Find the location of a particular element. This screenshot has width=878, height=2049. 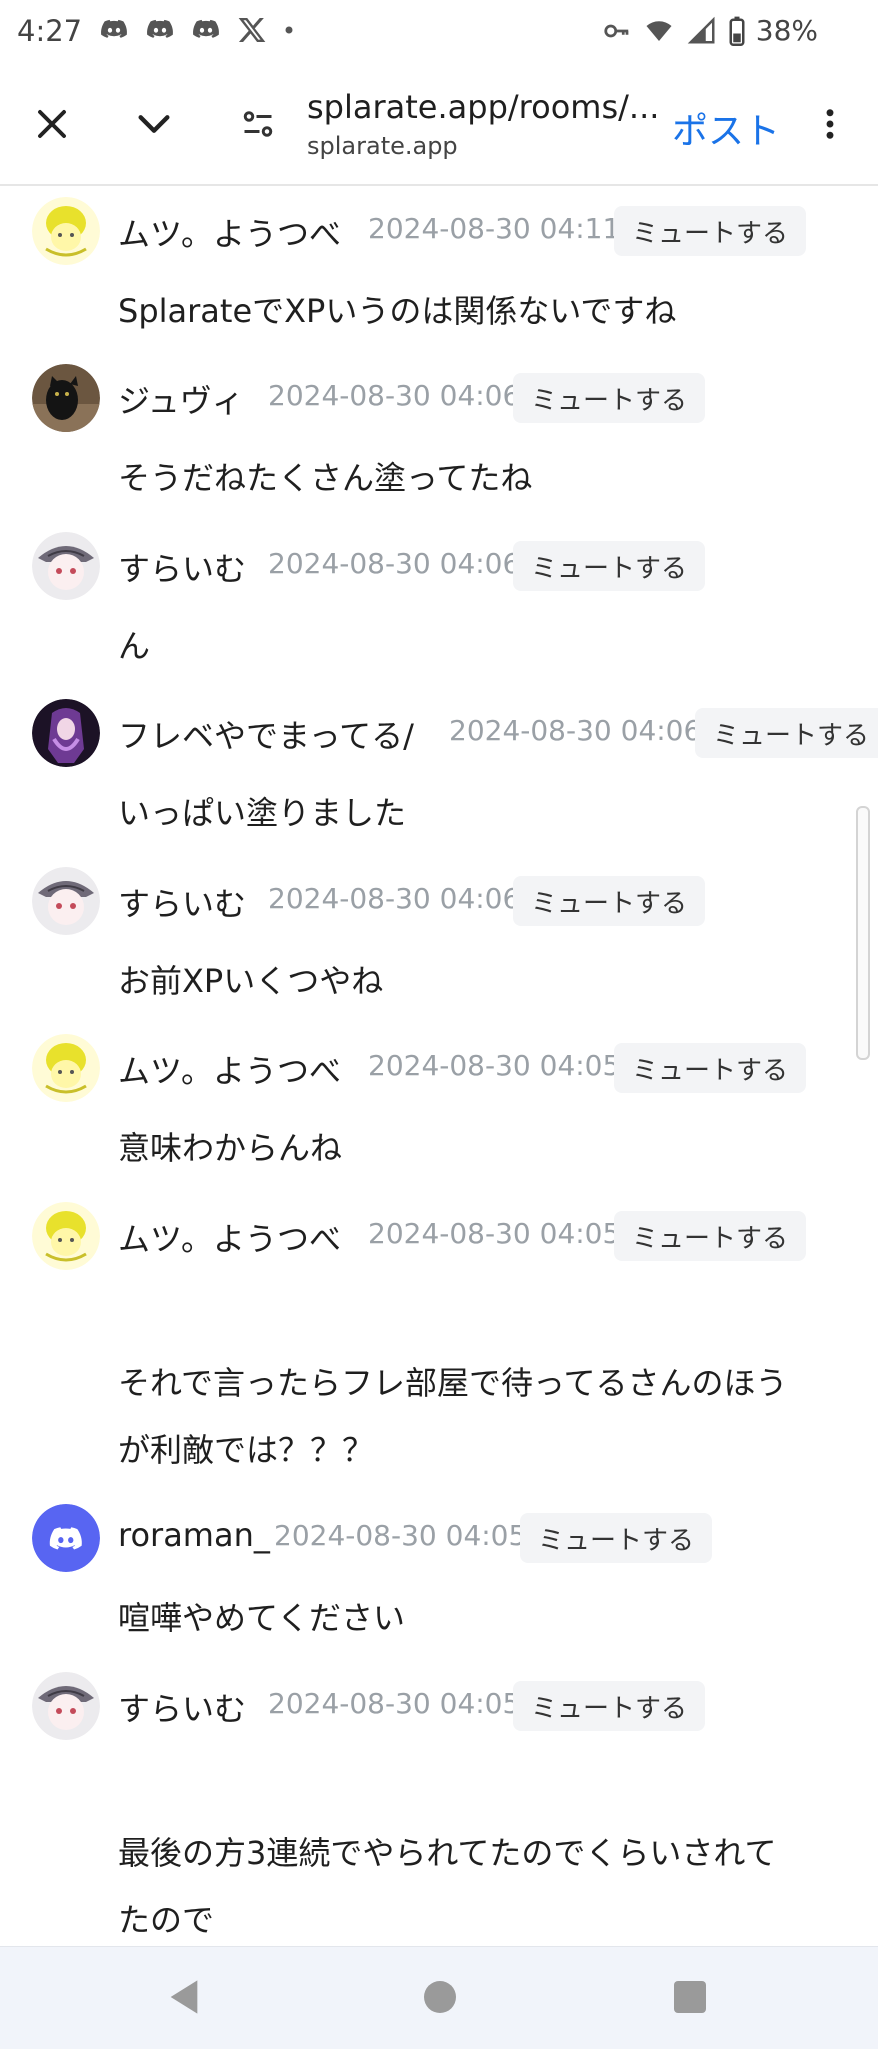

more-menu-button is located at coordinates (830, 124).